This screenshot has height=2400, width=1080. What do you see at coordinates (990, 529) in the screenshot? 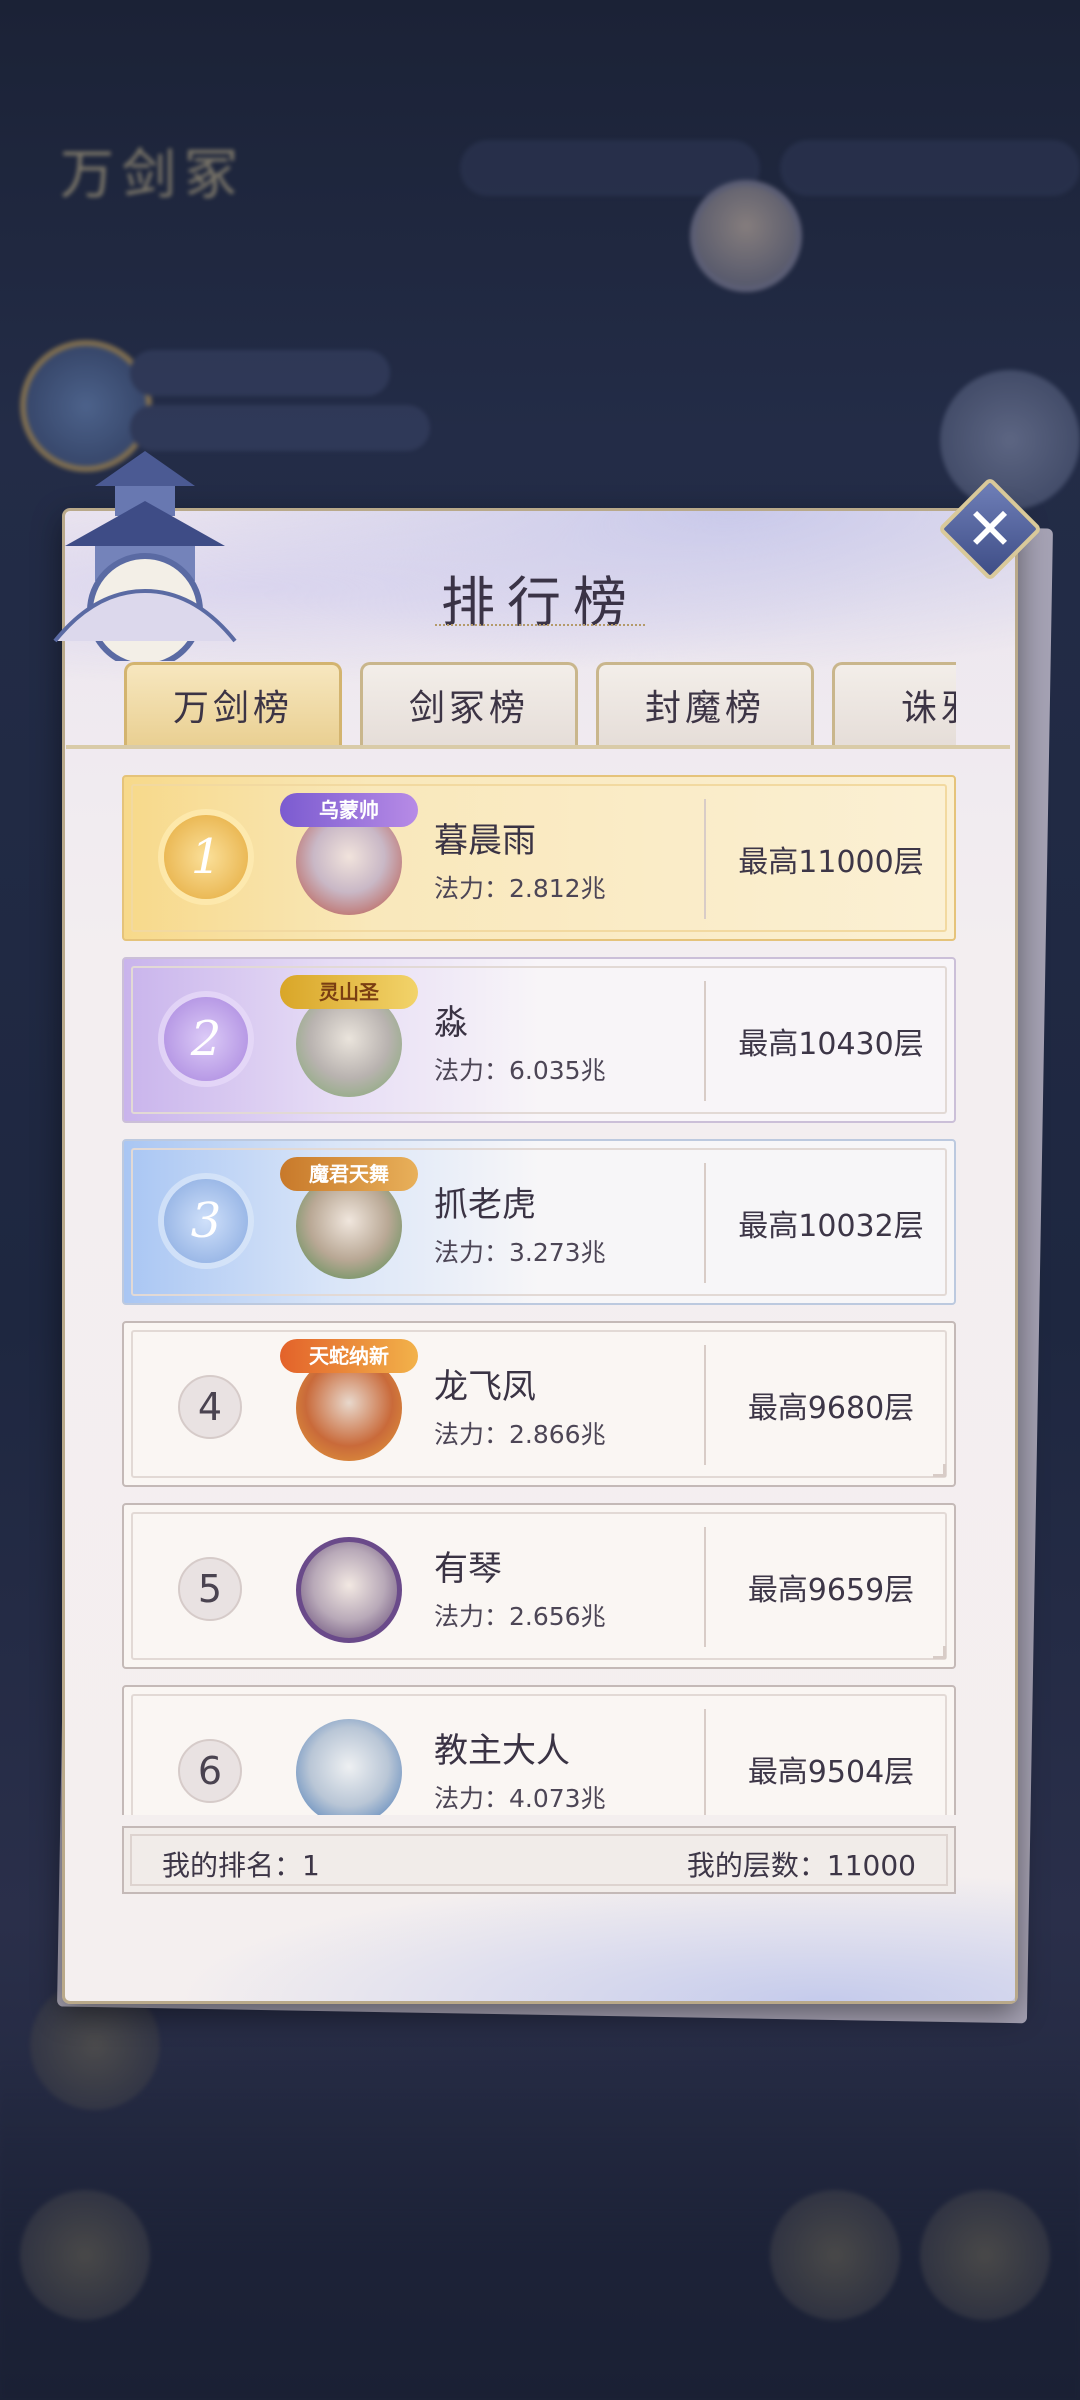
I see `close-icon: ✕` at bounding box center [990, 529].